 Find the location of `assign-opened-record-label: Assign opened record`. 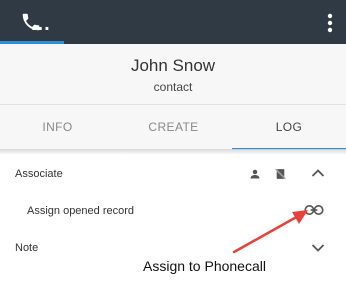

assign-opened-record-label: Assign opened record is located at coordinates (81, 211).